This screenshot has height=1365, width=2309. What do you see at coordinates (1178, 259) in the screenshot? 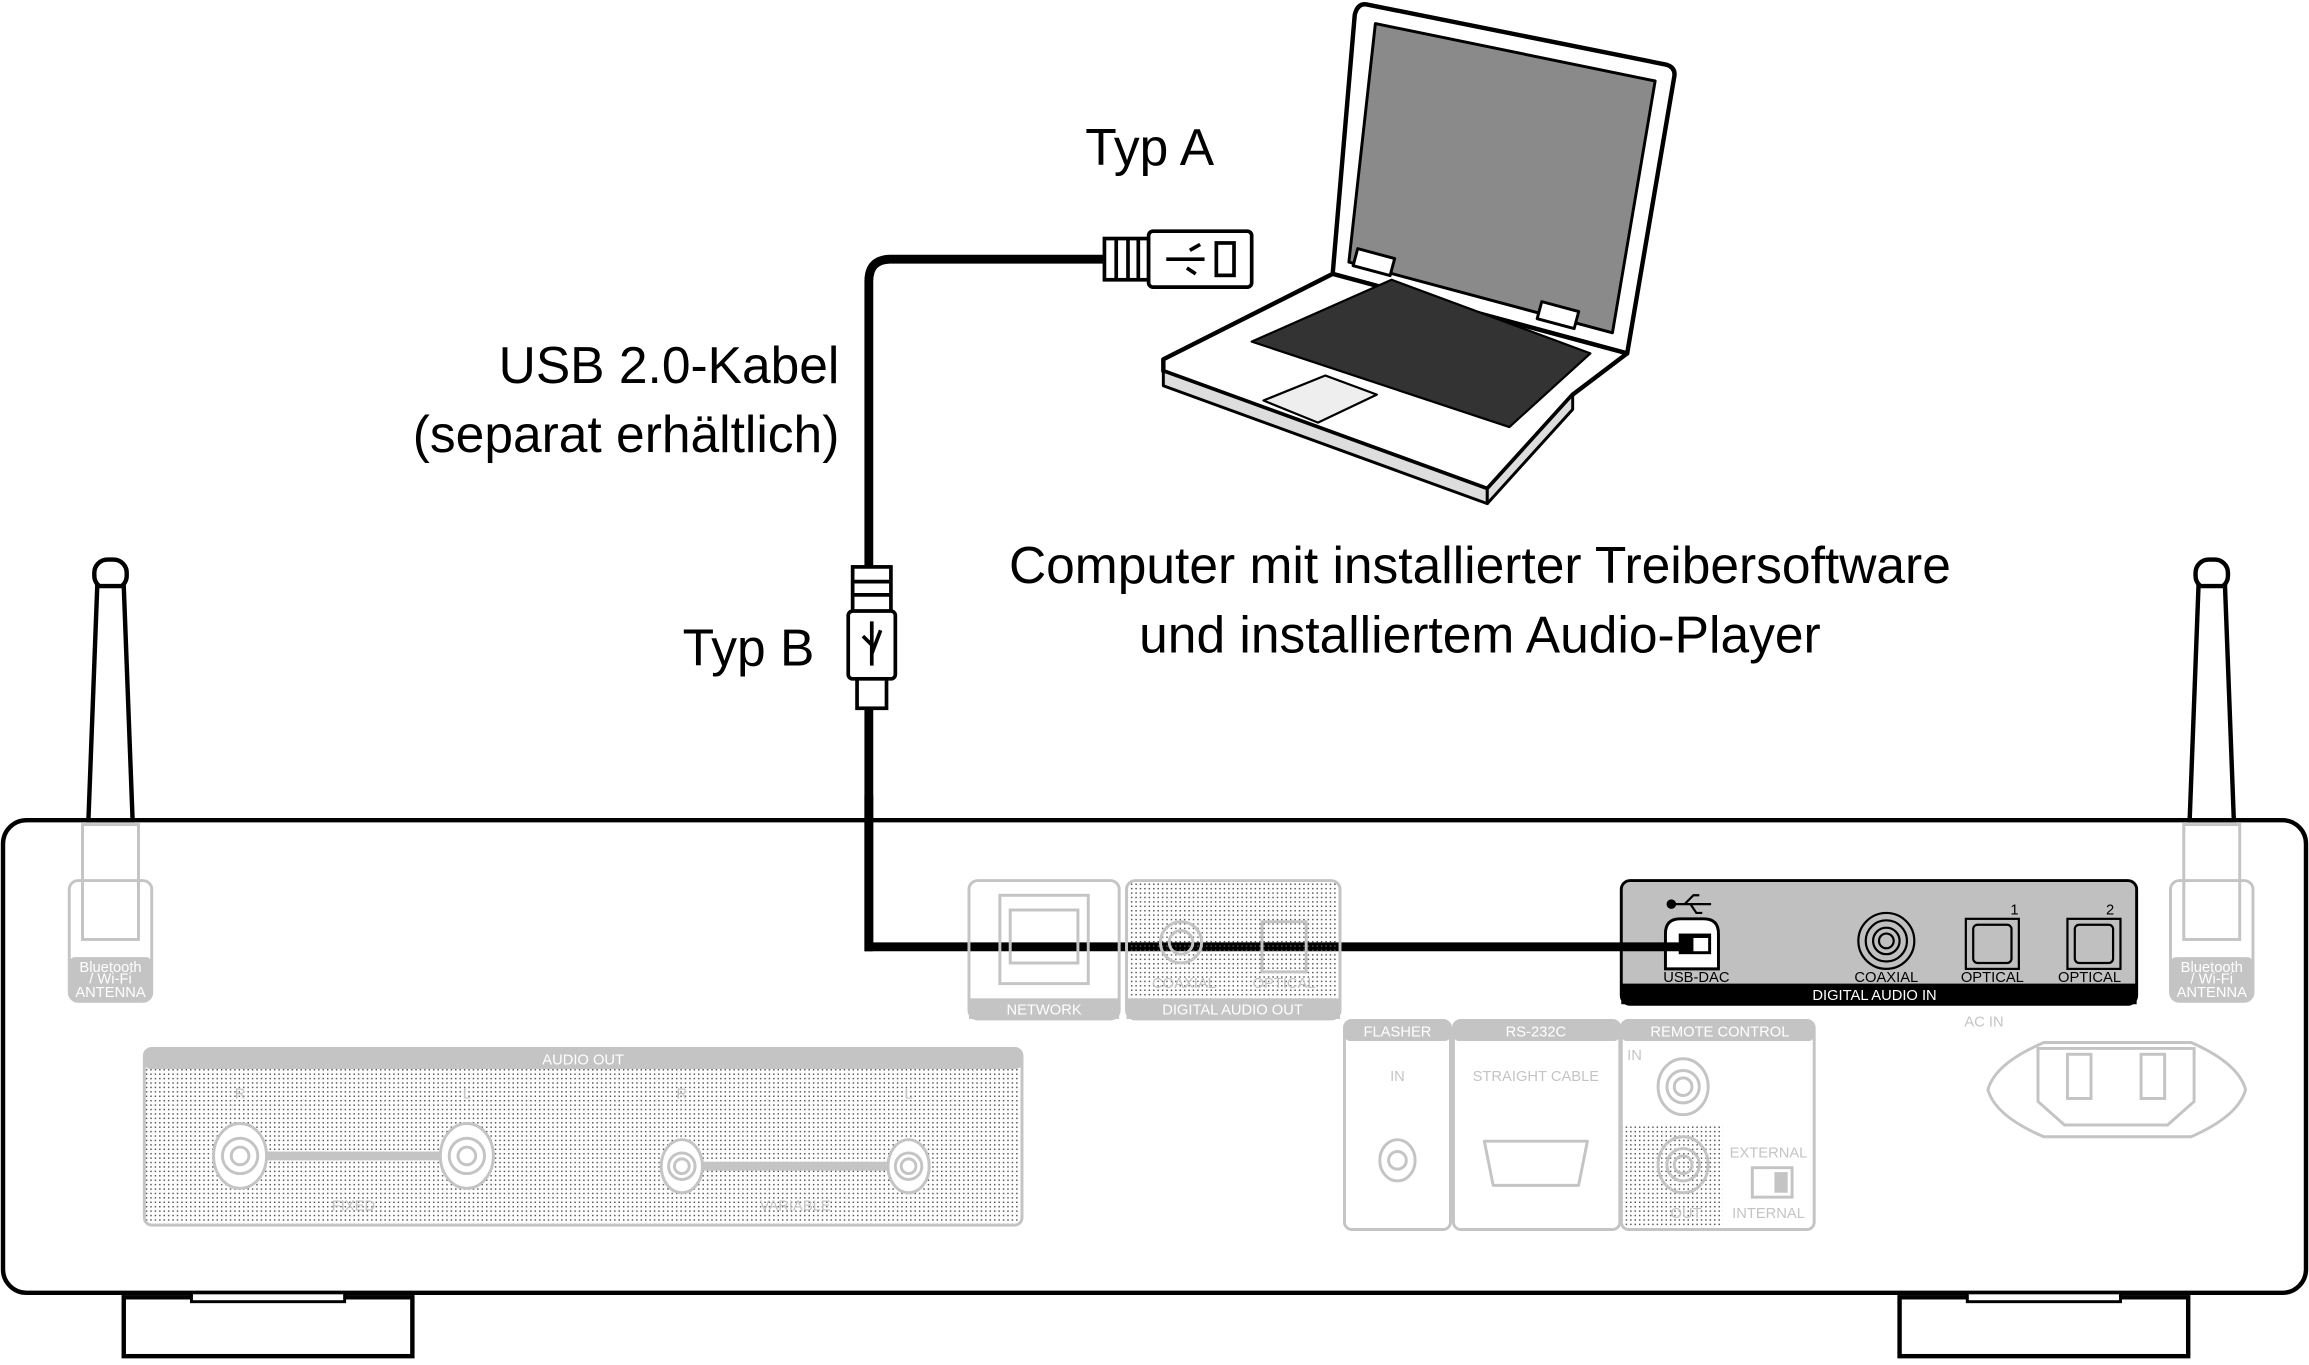
I see `usb-type-a-plug` at bounding box center [1178, 259].